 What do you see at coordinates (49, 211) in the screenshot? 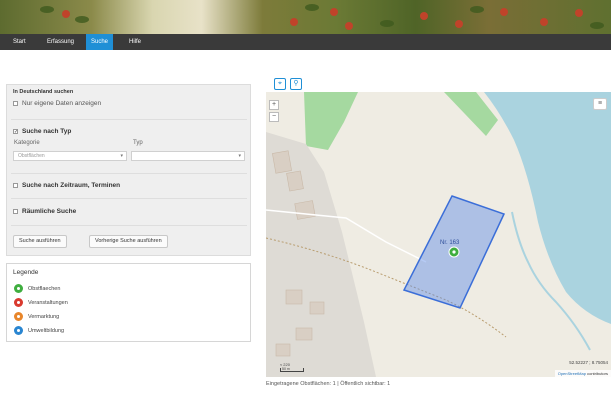
I see `spatial-label: Räumliche Suche` at bounding box center [49, 211].